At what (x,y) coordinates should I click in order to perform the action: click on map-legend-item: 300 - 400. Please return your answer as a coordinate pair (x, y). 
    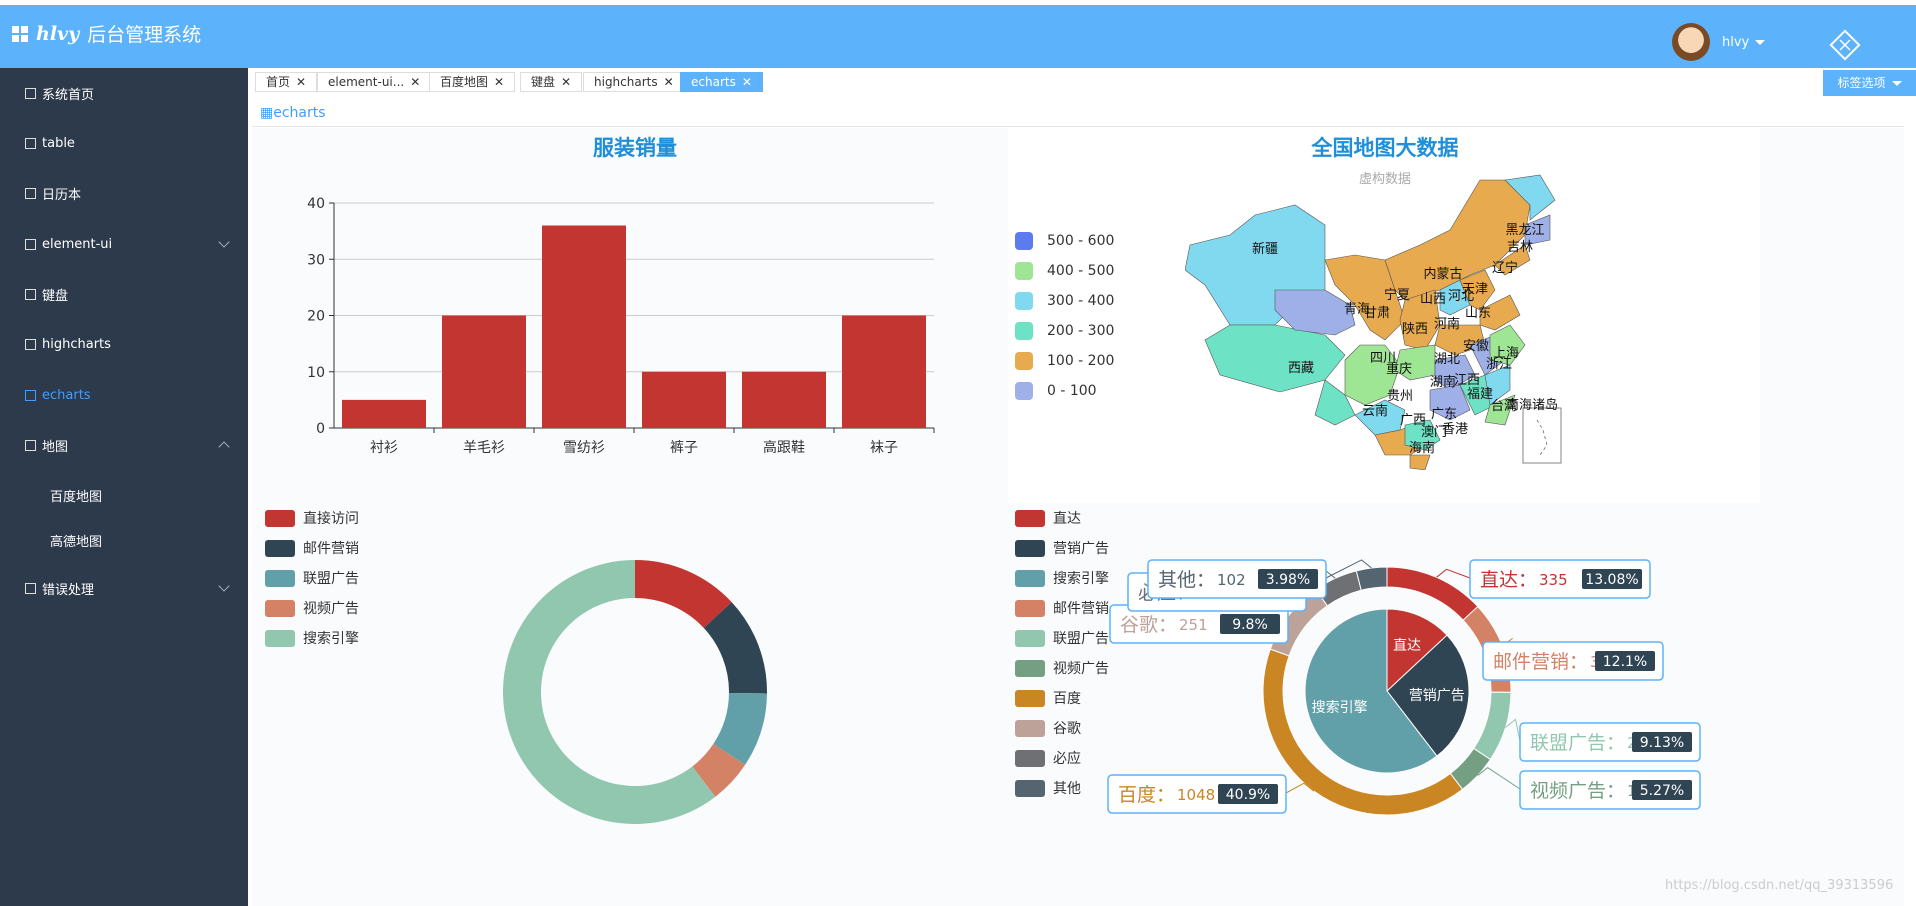
    Looking at the image, I should click on (1064, 301).